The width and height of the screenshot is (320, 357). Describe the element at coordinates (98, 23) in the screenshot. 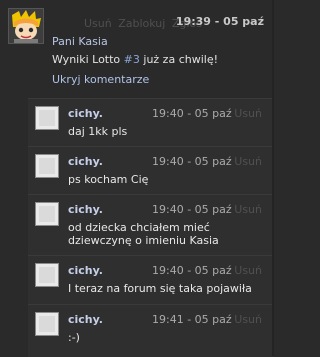

I see `delete-post-link: Usuń` at that location.